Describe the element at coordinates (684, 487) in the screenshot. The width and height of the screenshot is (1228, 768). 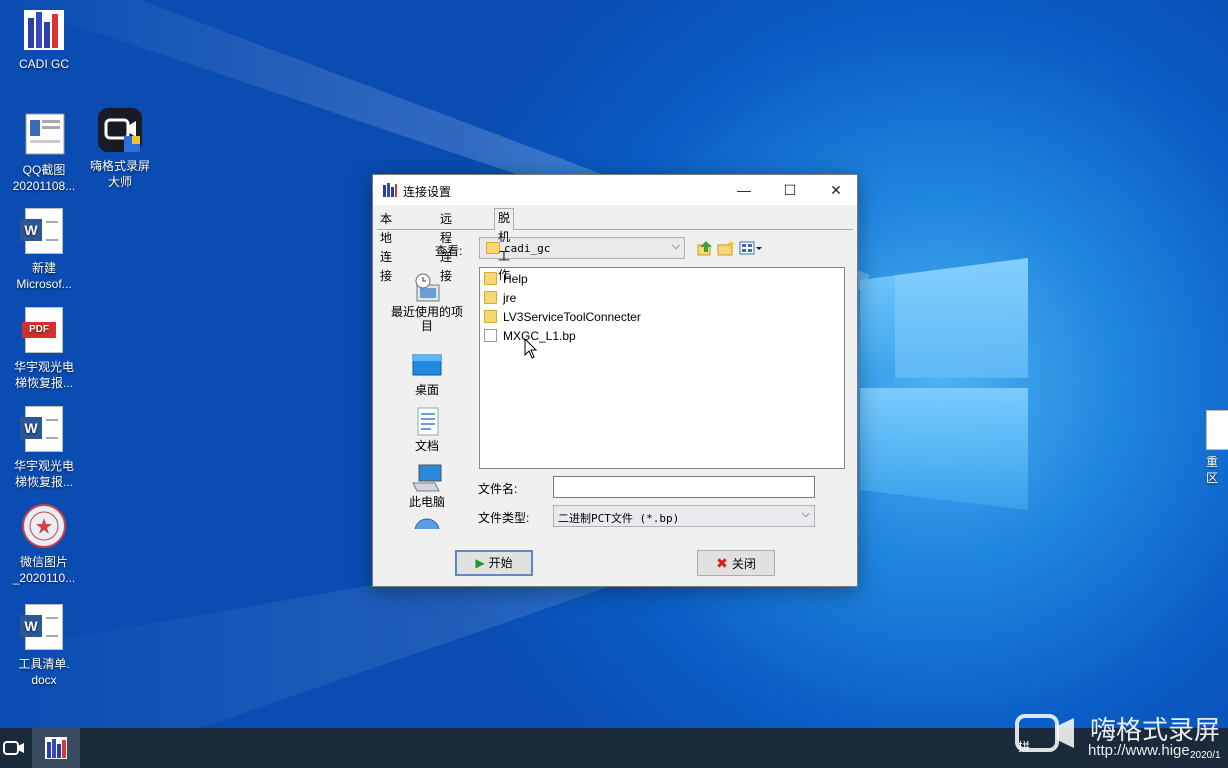
I see `filename-input` at that location.